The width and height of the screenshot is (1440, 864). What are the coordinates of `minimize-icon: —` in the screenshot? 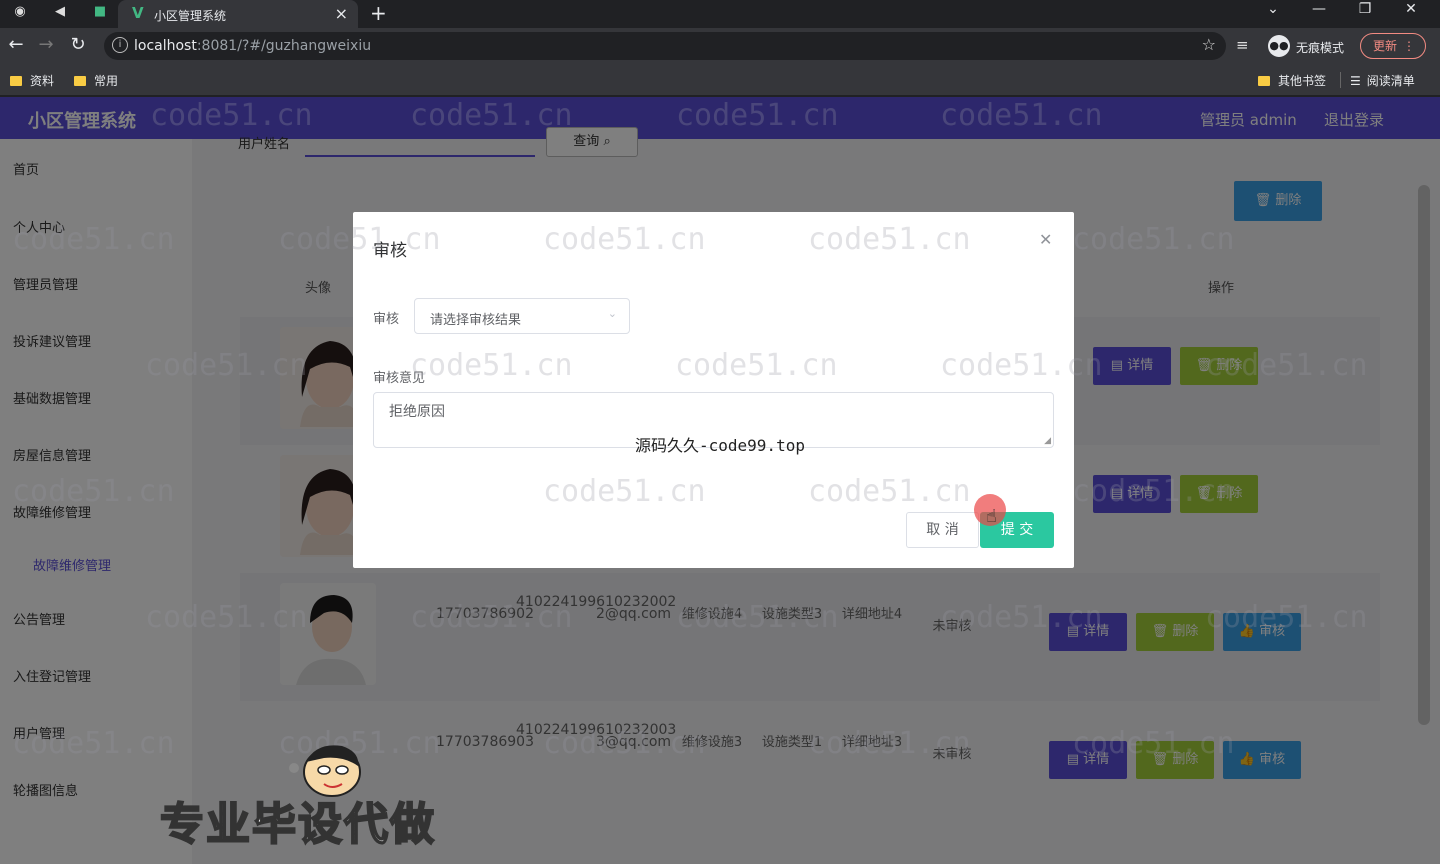 It's located at (1319, 9).